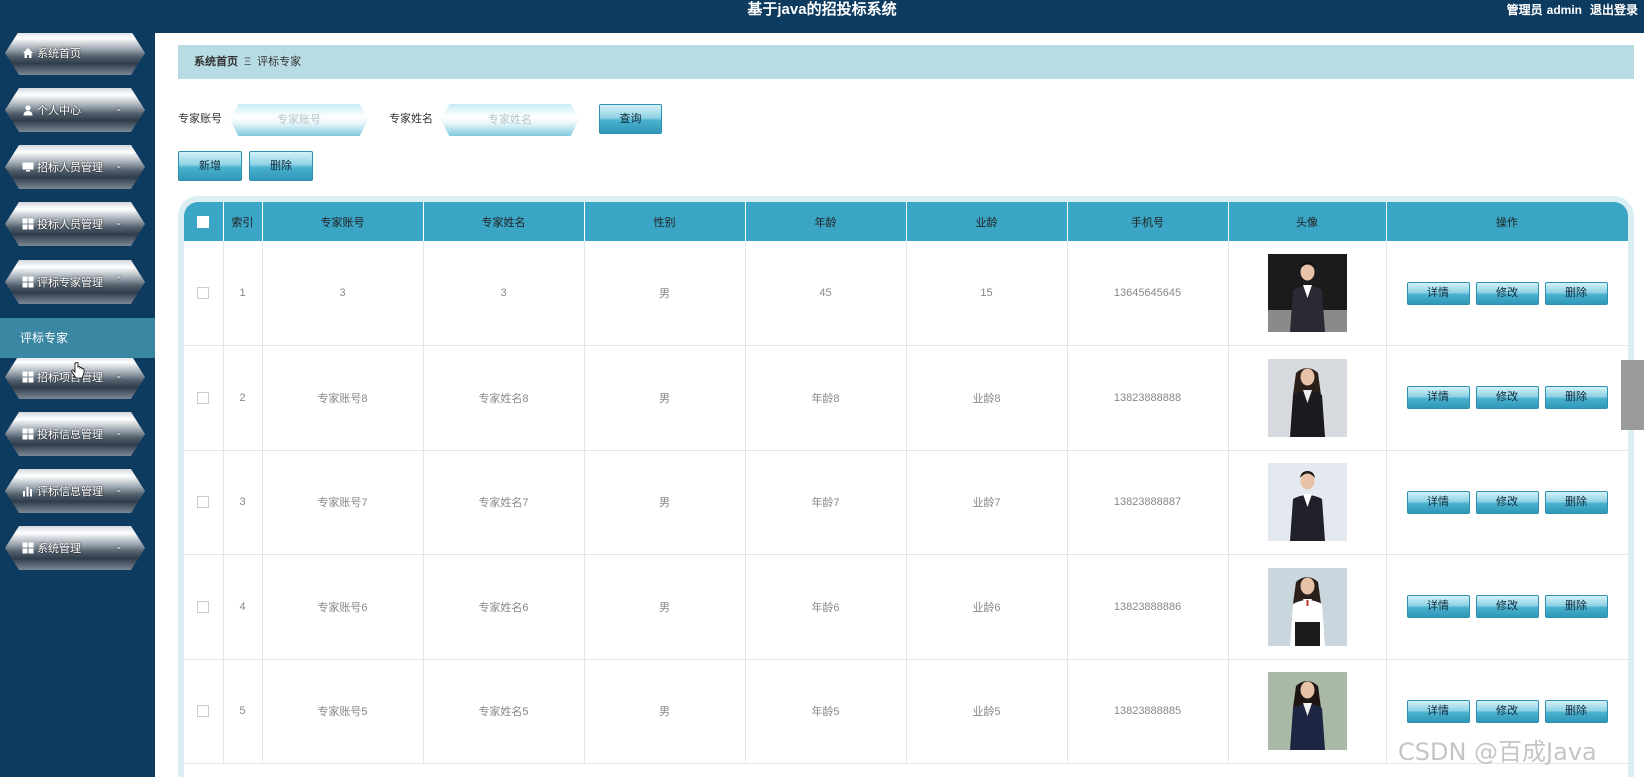 This screenshot has width=1644, height=777. What do you see at coordinates (826, 607) in the screenshot?
I see `cell-age: 年龄6` at bounding box center [826, 607].